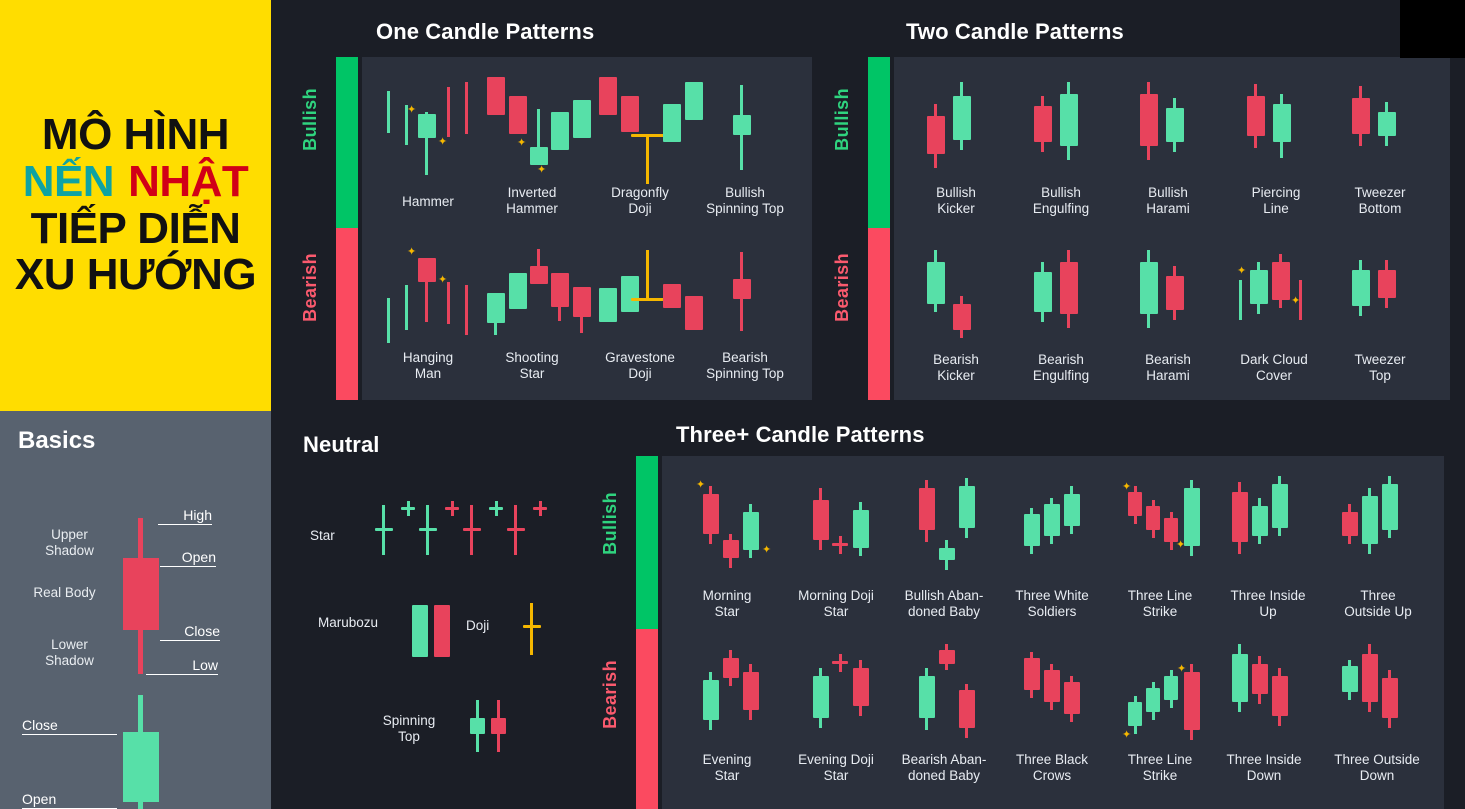 This screenshot has height=809, width=1465. Describe the element at coordinates (650, 295) in the screenshot. I see `pattern-gravestone-doji` at that location.